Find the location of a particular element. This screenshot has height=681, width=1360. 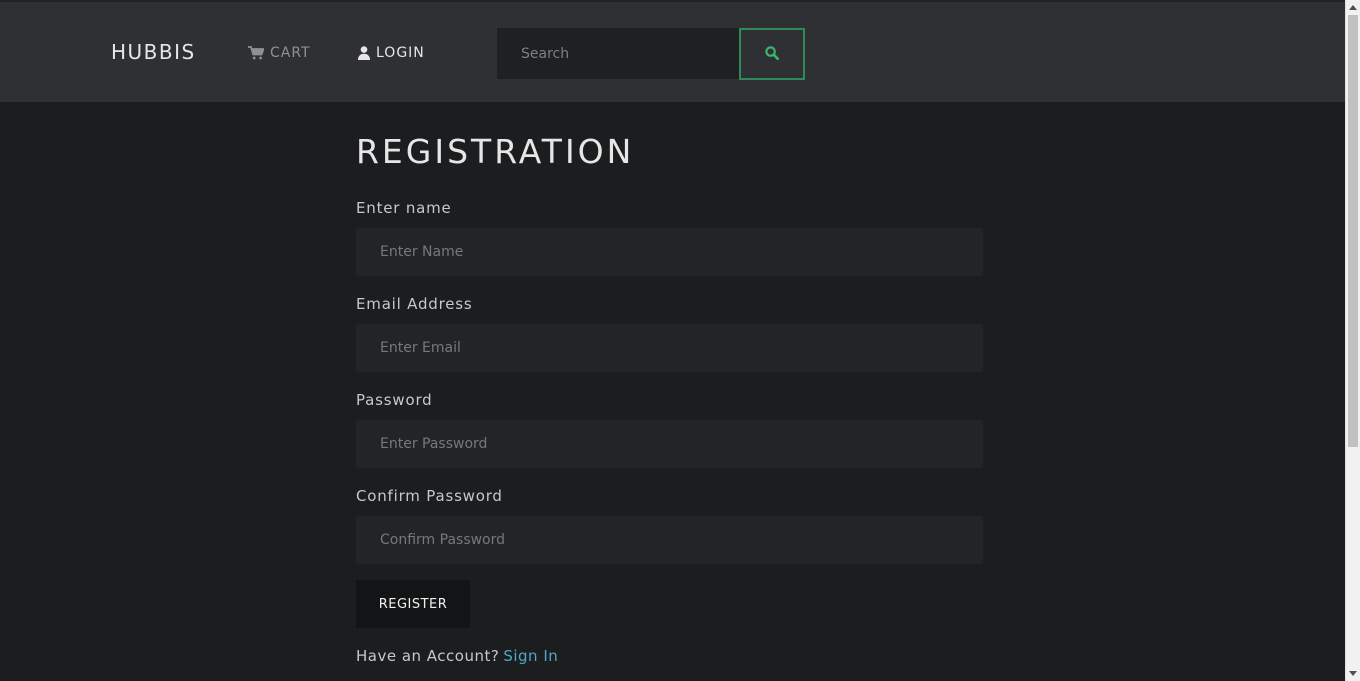

nav-cart-link: CART is located at coordinates (279, 53).